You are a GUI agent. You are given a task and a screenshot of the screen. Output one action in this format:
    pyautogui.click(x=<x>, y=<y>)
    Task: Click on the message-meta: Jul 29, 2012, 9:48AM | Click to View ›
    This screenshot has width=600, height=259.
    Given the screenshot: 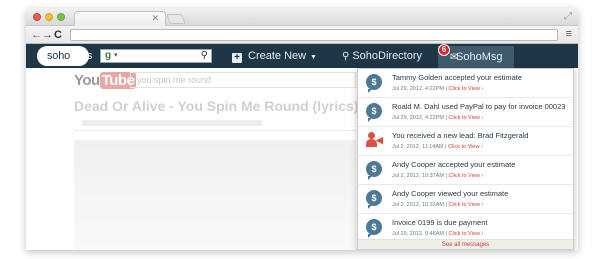 What is the action you would take?
    pyautogui.click(x=438, y=234)
    